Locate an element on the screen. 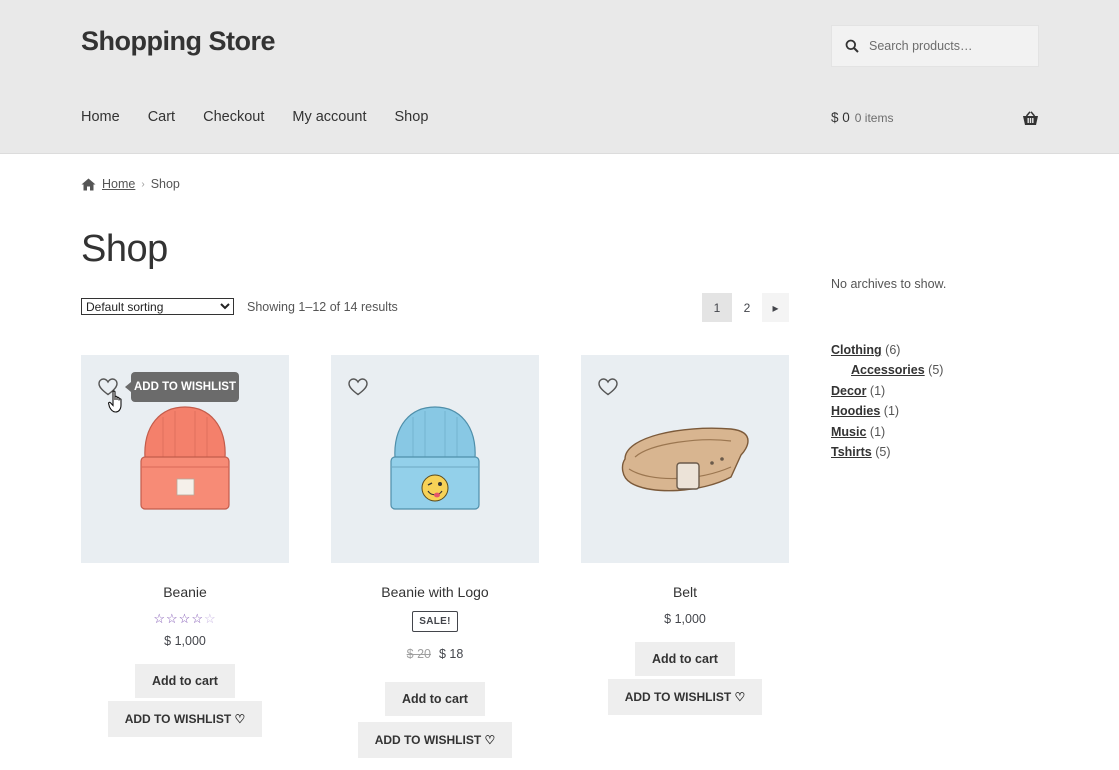  primary-nav: Home Cart Checkout My account Shop is located at coordinates (268, 117).